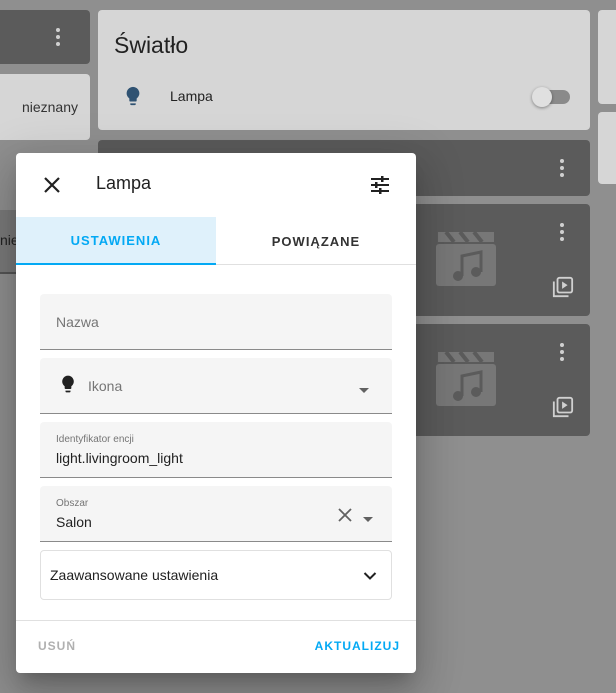  I want to click on tab-related: POWIĄZANE, so click(316, 241).